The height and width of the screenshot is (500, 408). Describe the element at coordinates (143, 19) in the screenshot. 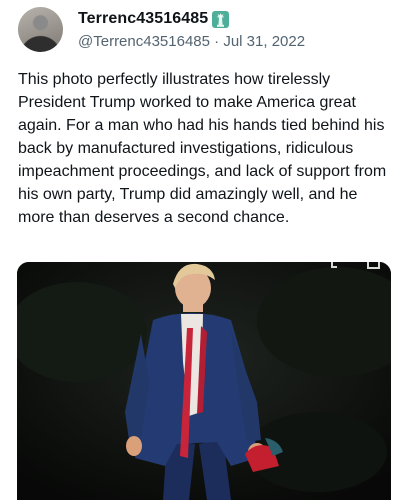

I see `author-display-name: Terrenc43516485` at that location.